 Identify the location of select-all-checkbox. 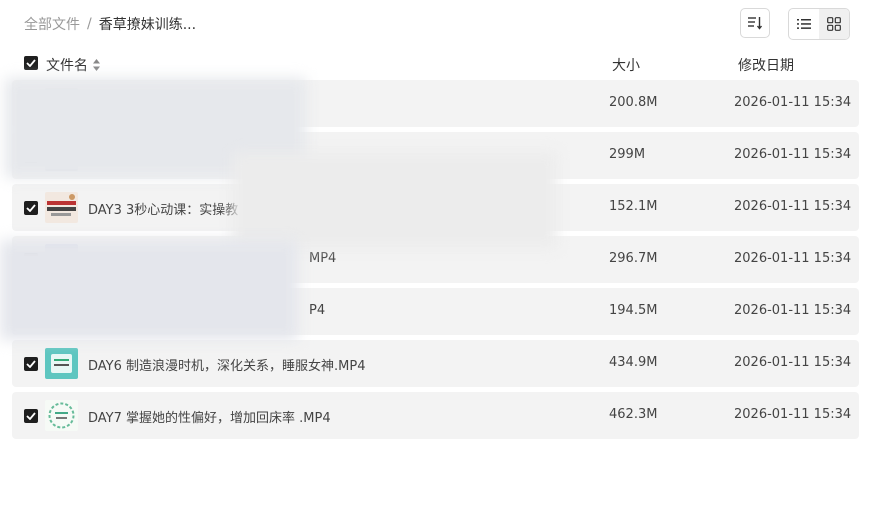
(31, 63).